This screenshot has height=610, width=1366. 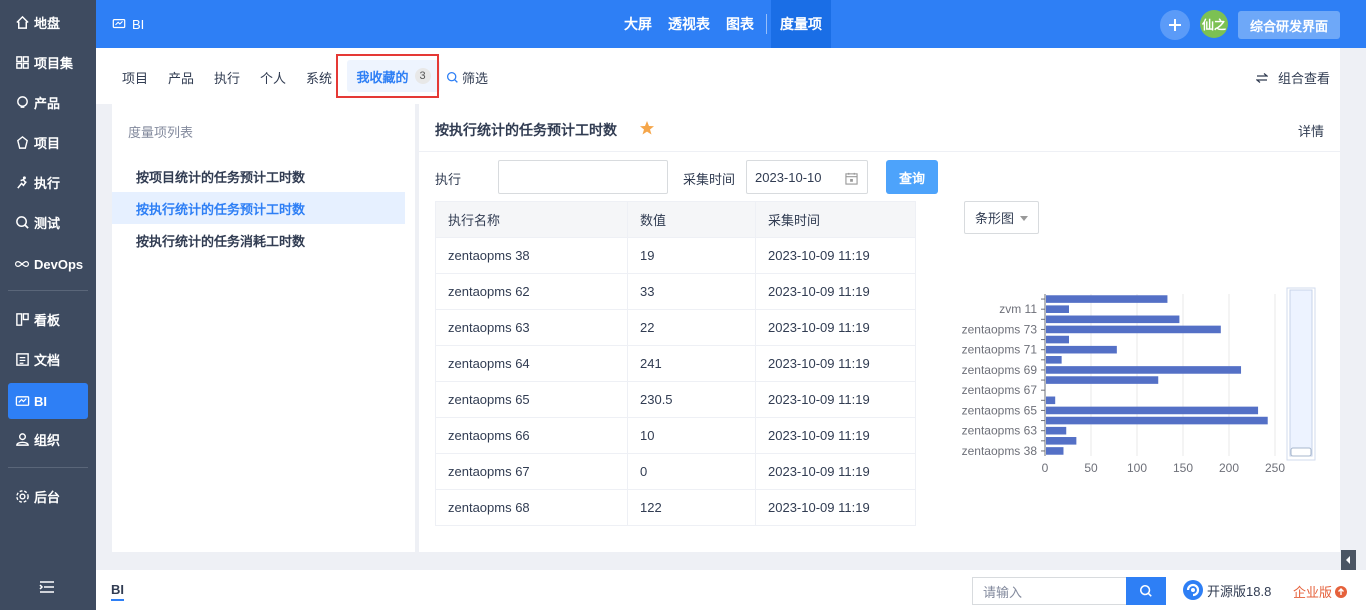 What do you see at coordinates (22, 62) in the screenshot?
I see `grid-icon` at bounding box center [22, 62].